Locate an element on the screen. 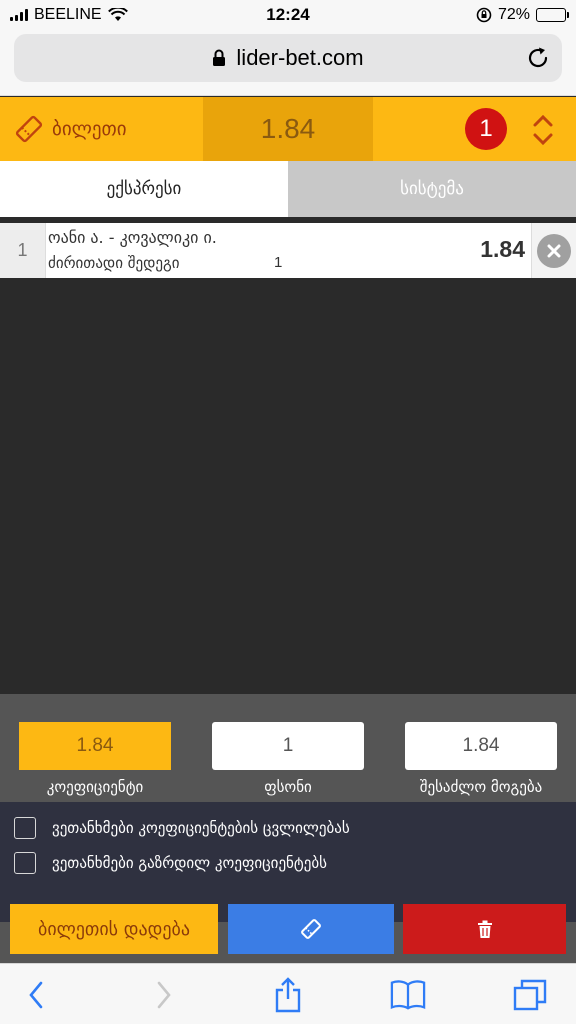 This screenshot has width=576, height=1024. ticket-total-odd: 1.84 is located at coordinates (288, 129).